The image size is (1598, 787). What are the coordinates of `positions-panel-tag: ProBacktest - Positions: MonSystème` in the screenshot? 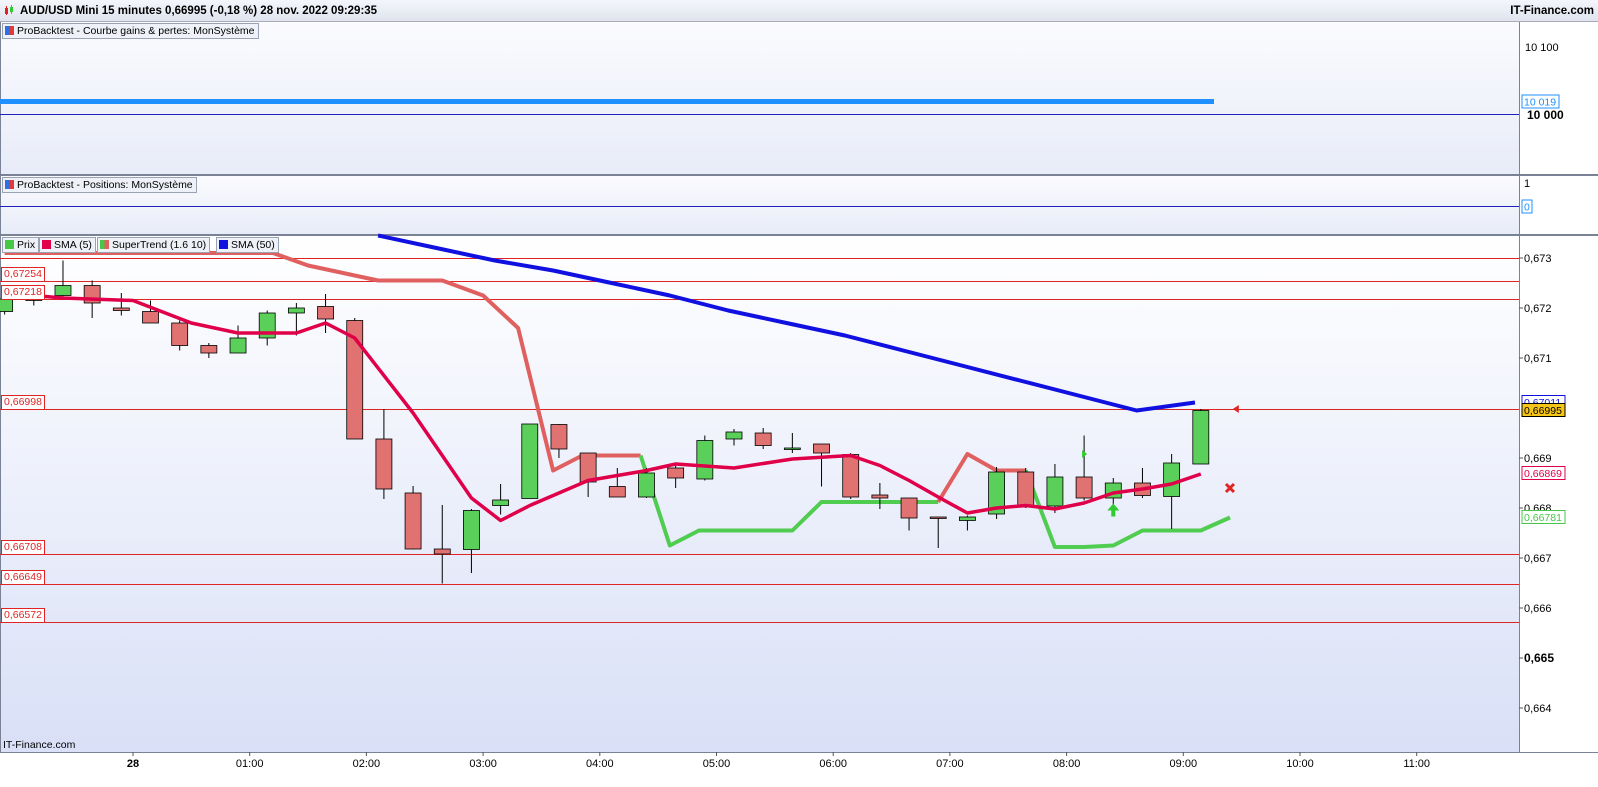 It's located at (99, 185).